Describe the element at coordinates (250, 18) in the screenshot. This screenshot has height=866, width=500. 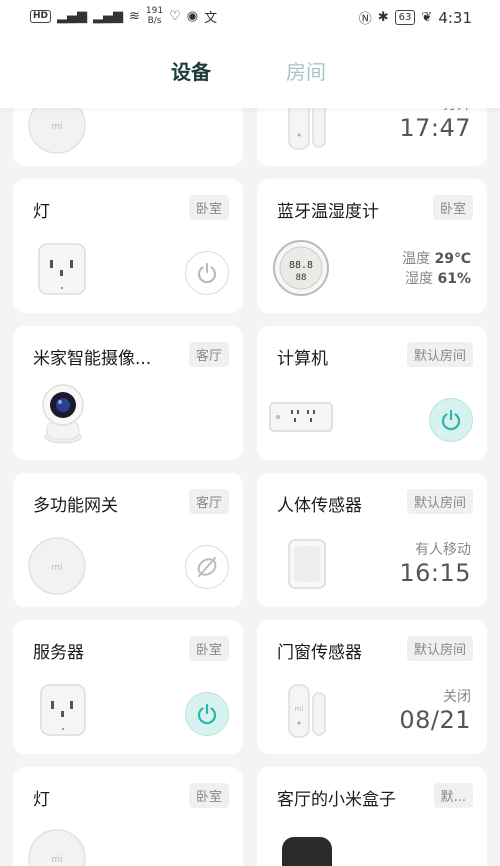
I see `status-bar: HD ▂▄▆ ▂▄▆ ≋ 191 B/s ♡ ◉ 文 Ⓝ ✱ 63 ❦ 4:31` at that location.